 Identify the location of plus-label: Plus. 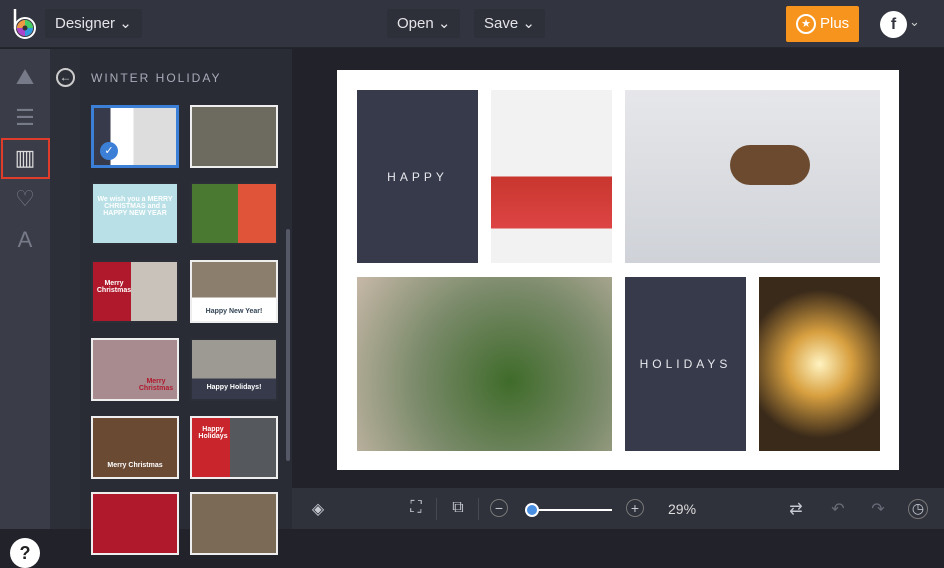
(835, 23).